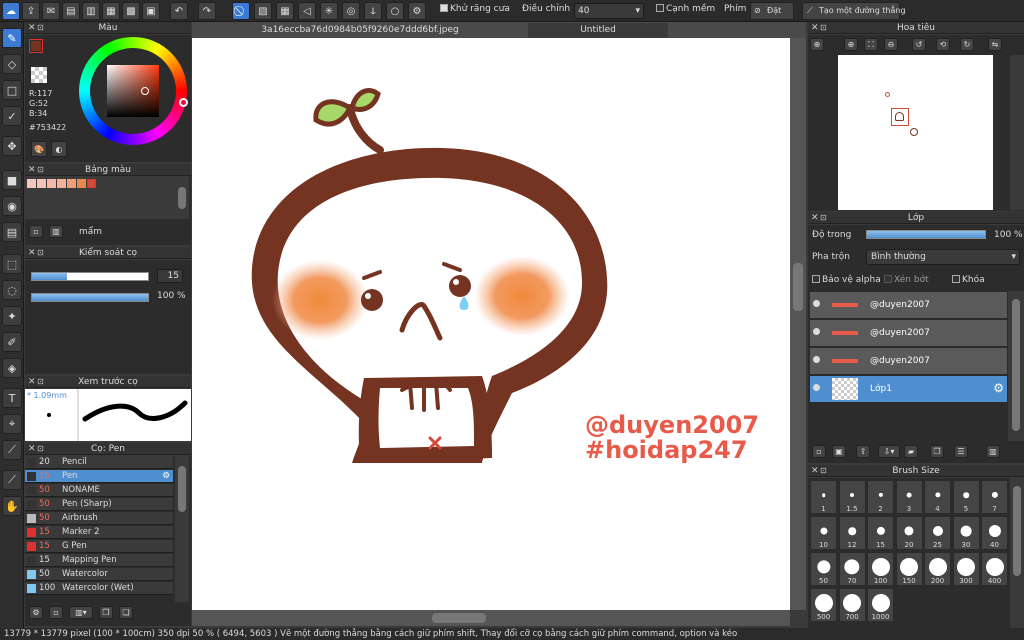 This screenshot has height=640, width=1024. I want to click on grid-icon: ▩, so click(131, 11).